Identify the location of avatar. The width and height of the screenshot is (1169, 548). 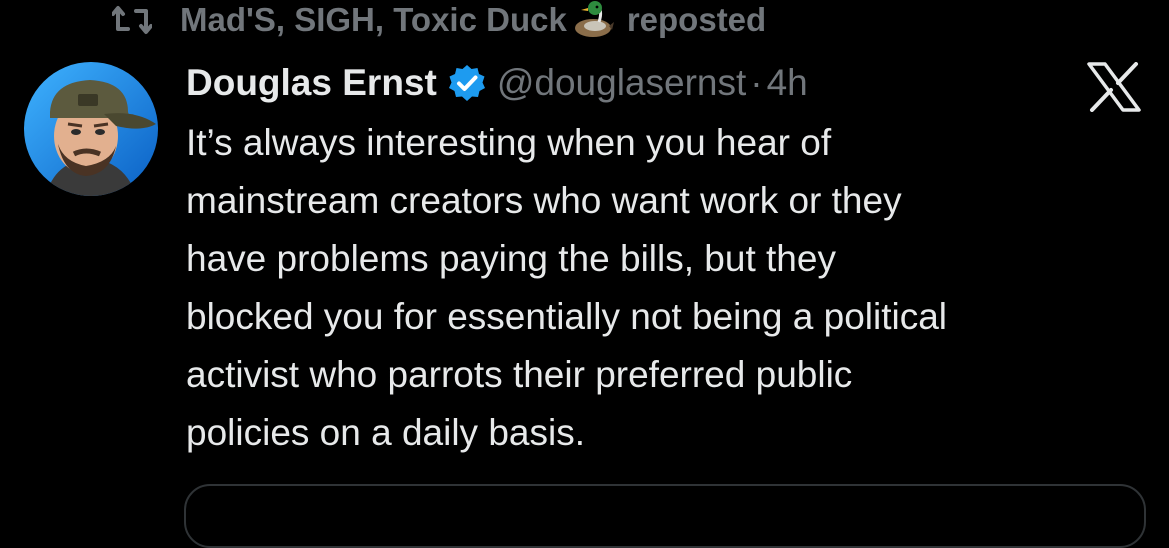
(91, 129).